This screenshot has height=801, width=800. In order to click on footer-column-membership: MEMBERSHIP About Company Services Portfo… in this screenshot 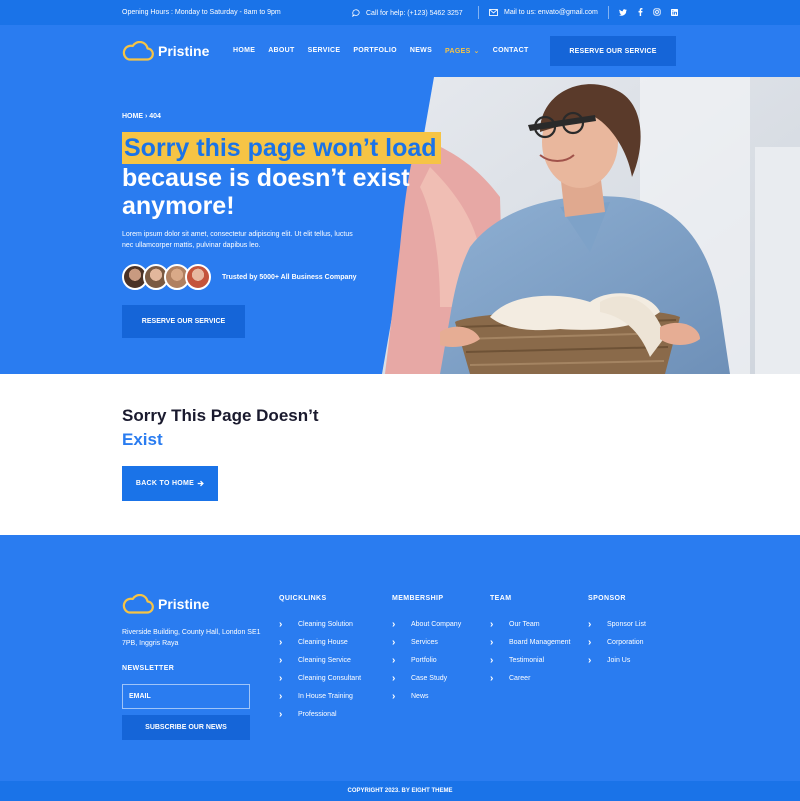, I will do `click(426, 650)`.